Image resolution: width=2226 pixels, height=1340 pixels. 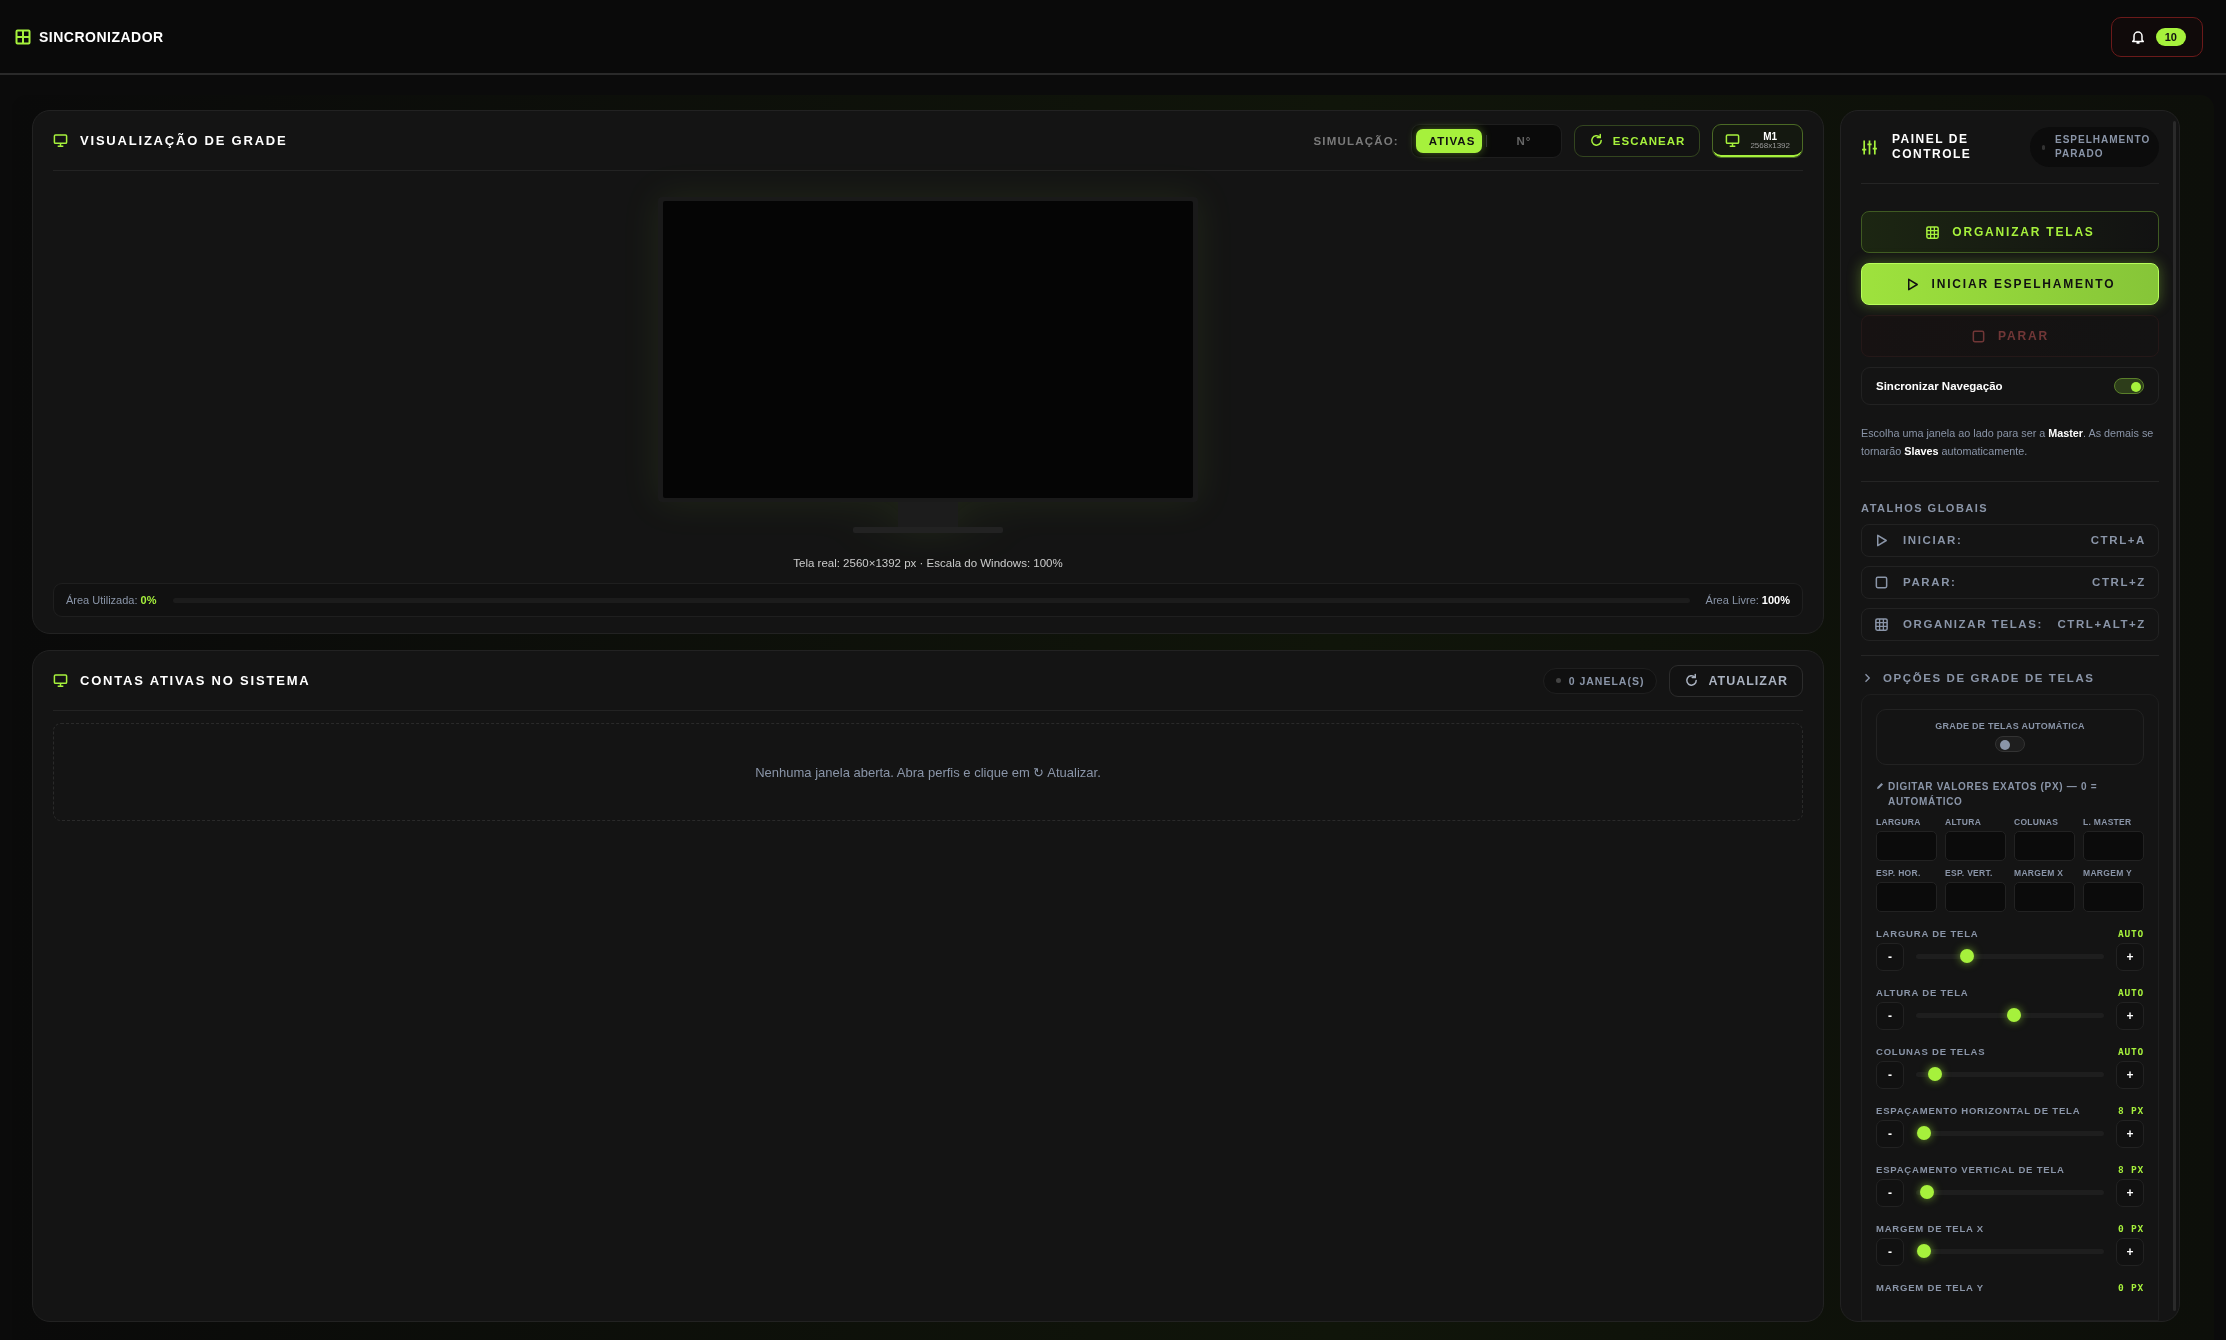 I want to click on sync-switch, so click(x=2129, y=386).